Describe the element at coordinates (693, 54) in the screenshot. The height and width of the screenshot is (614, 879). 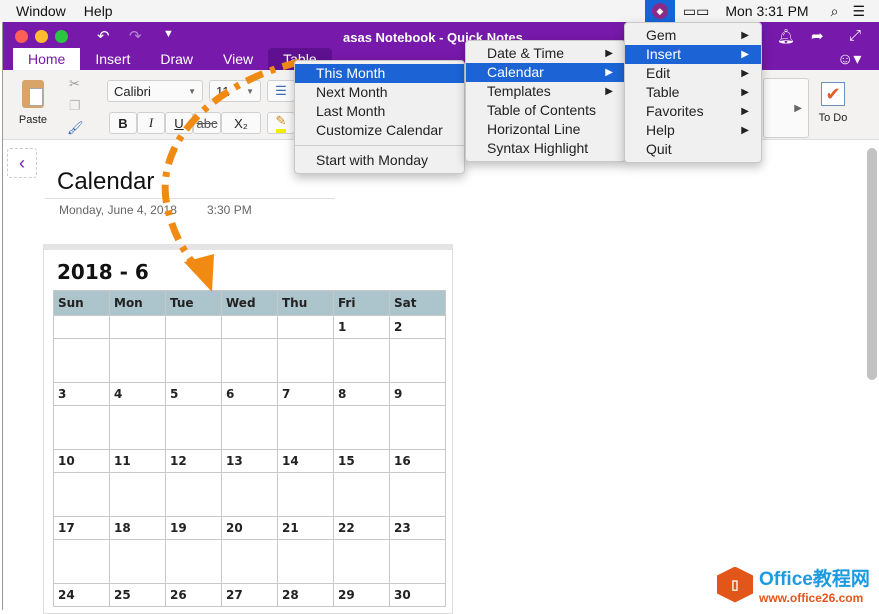
I see `menu-item-insert: Insert ▶` at that location.